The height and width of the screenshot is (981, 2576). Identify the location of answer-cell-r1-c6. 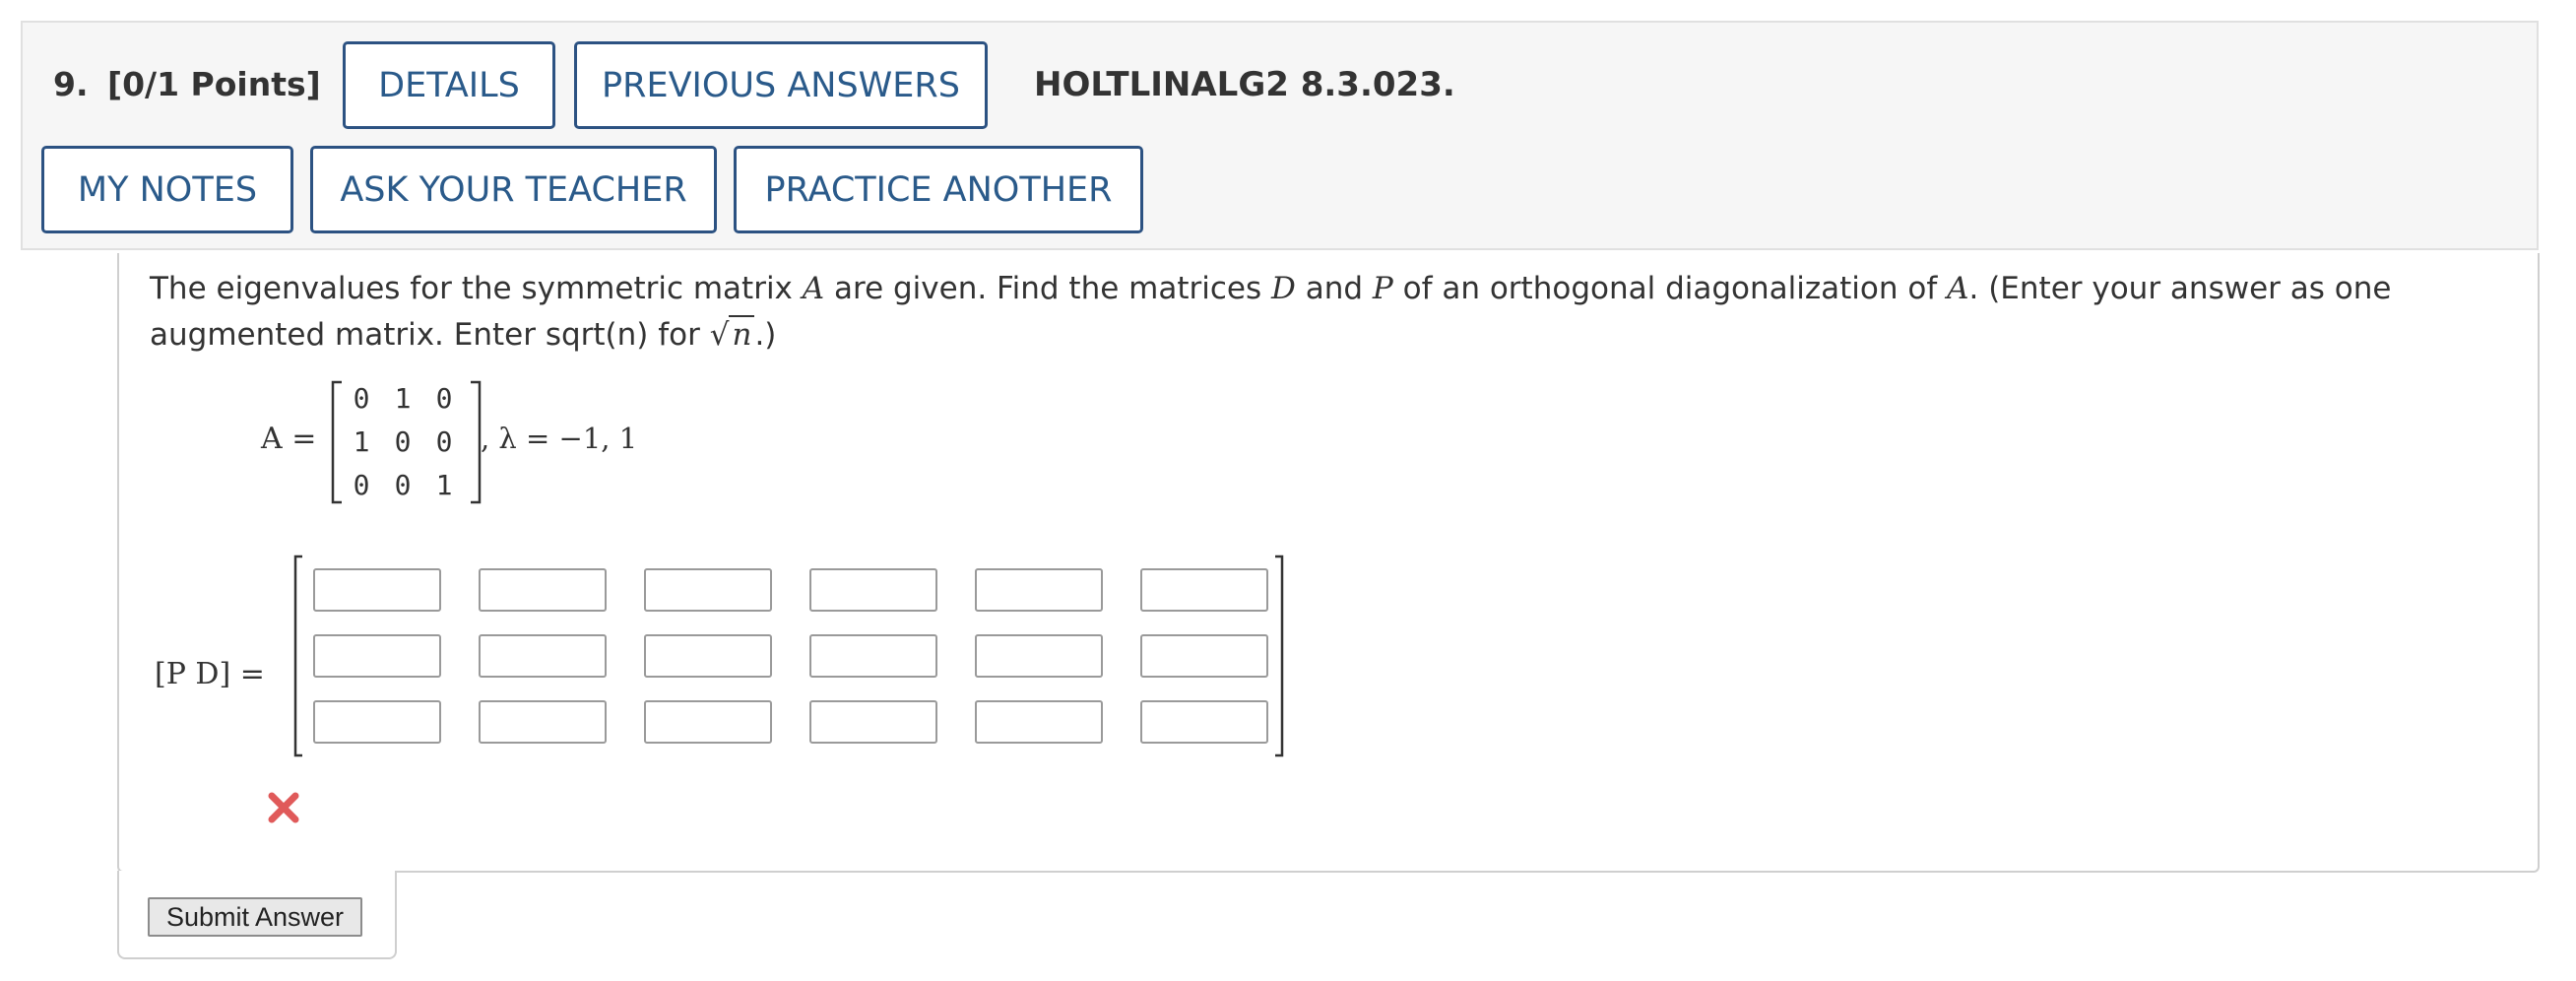
(1204, 590).